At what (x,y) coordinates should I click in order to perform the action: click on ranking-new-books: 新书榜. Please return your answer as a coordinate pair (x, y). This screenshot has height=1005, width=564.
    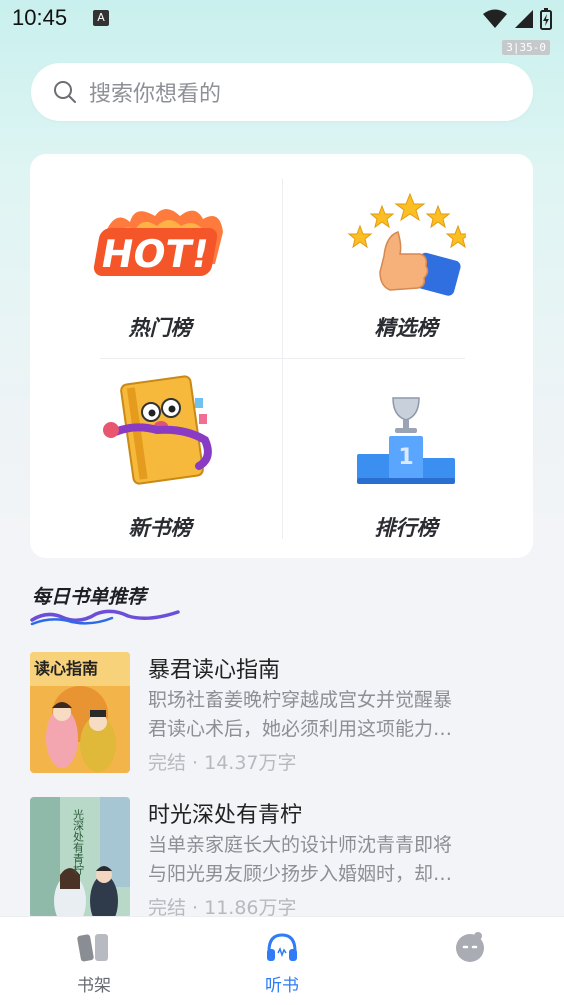
    Looking at the image, I should click on (160, 457).